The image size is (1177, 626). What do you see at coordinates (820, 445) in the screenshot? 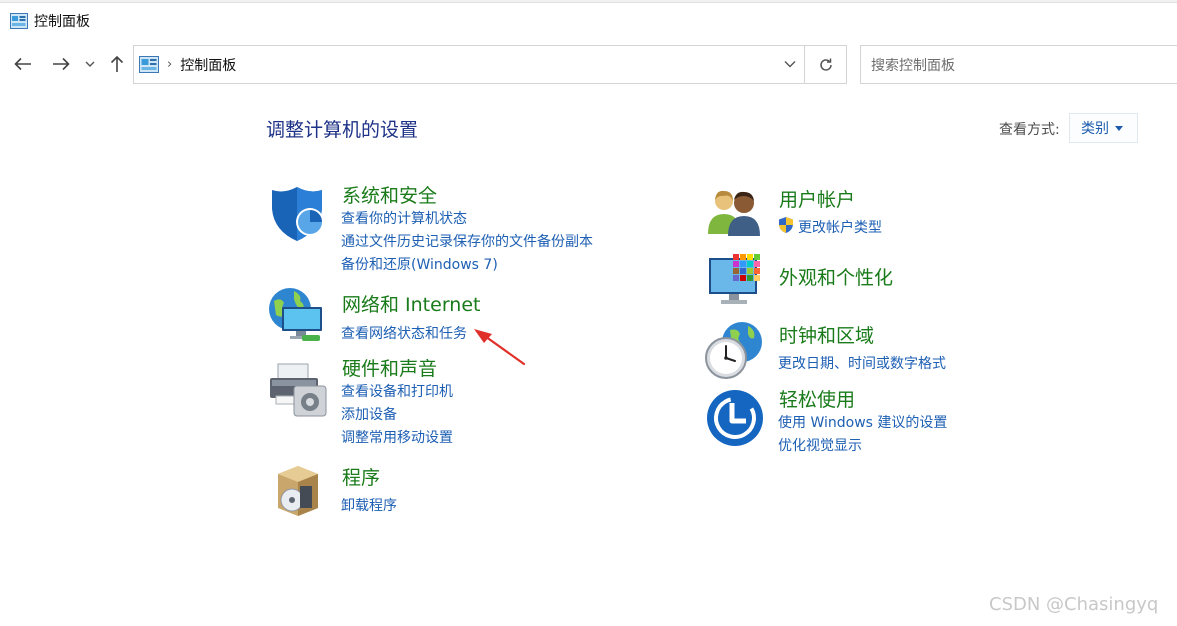
I see `link-optimize-visual-display: 优化视觉显示` at bounding box center [820, 445].